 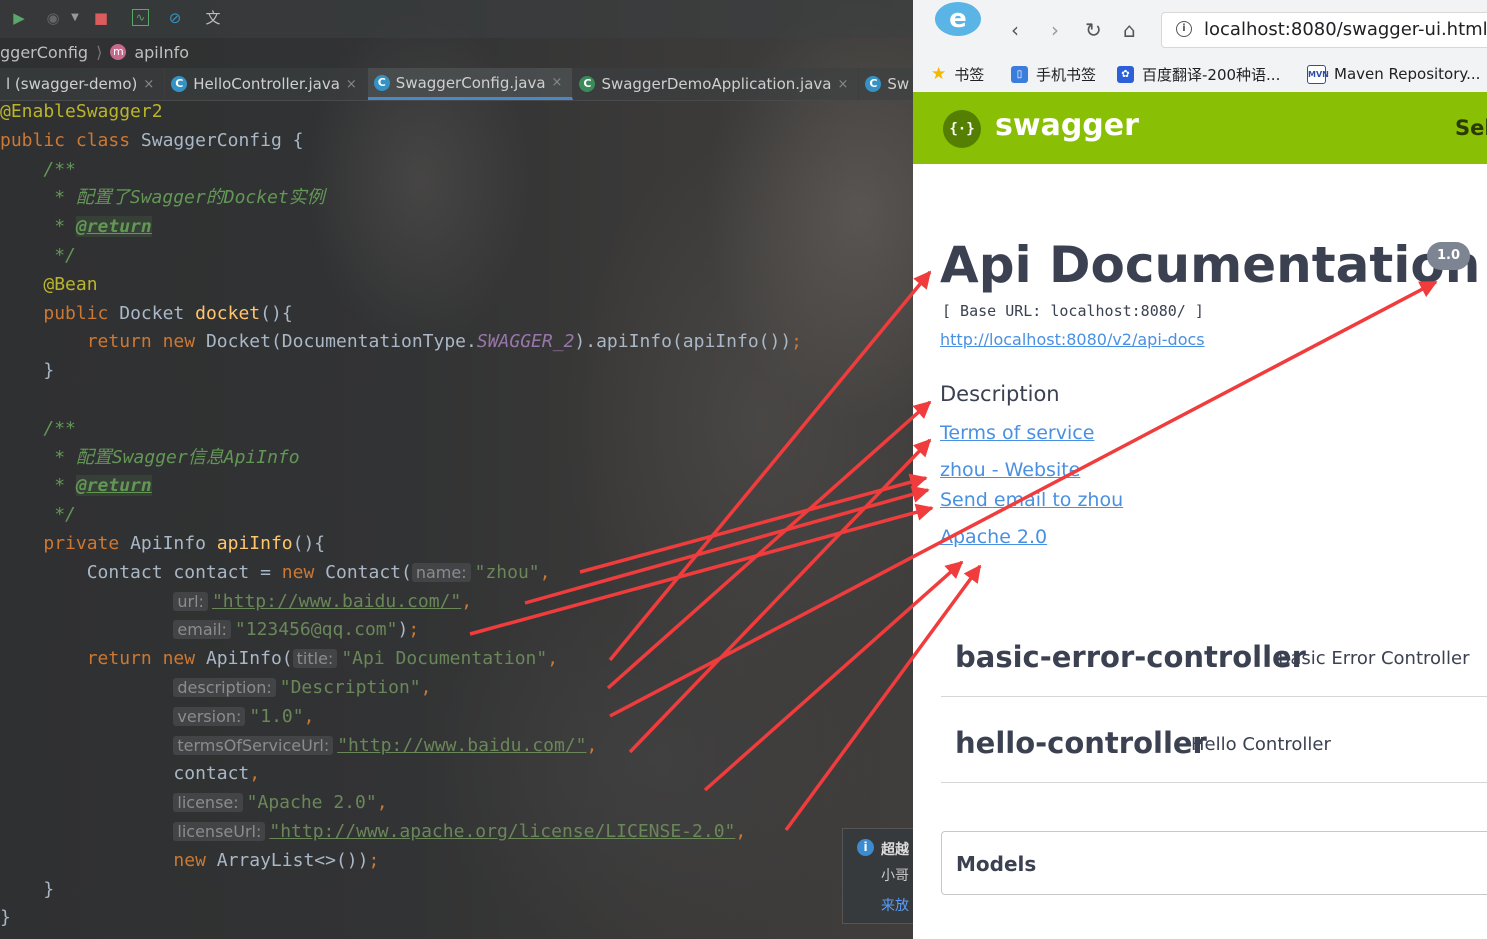 I want to click on type-name: ApiInfo, so click(x=168, y=543).